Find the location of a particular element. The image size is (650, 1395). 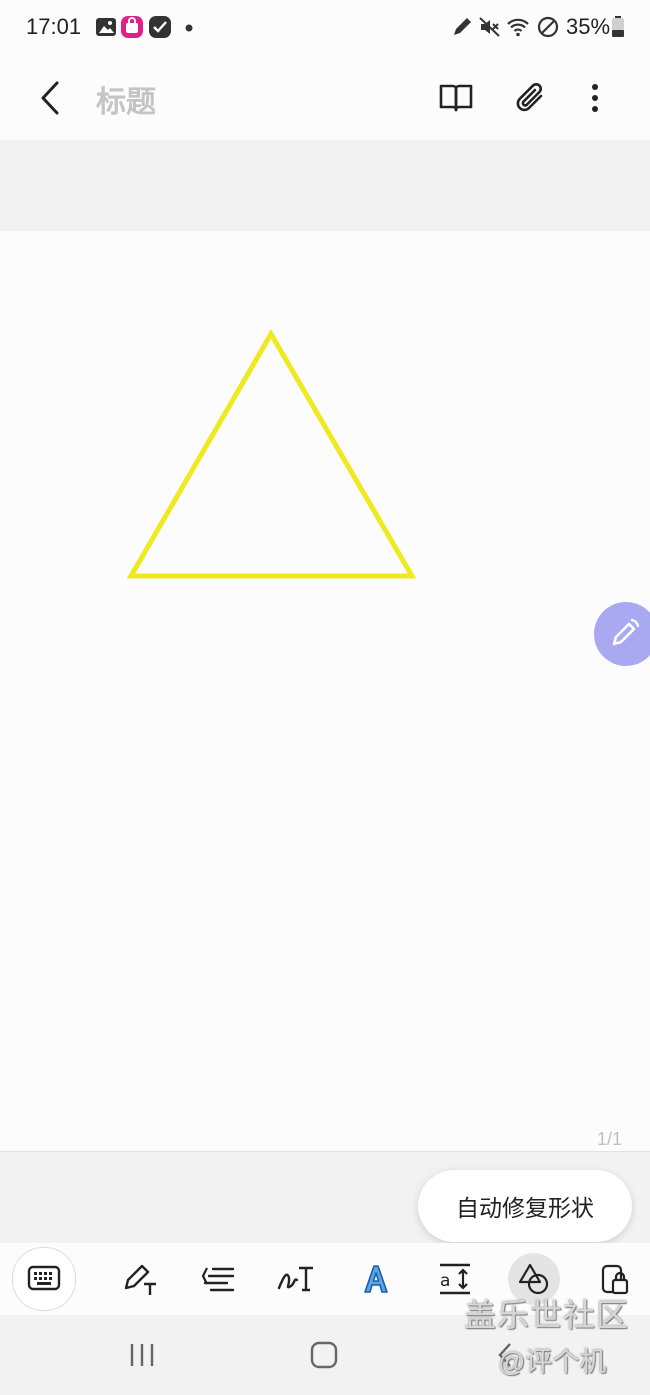

gallery-icon is located at coordinates (106, 27).